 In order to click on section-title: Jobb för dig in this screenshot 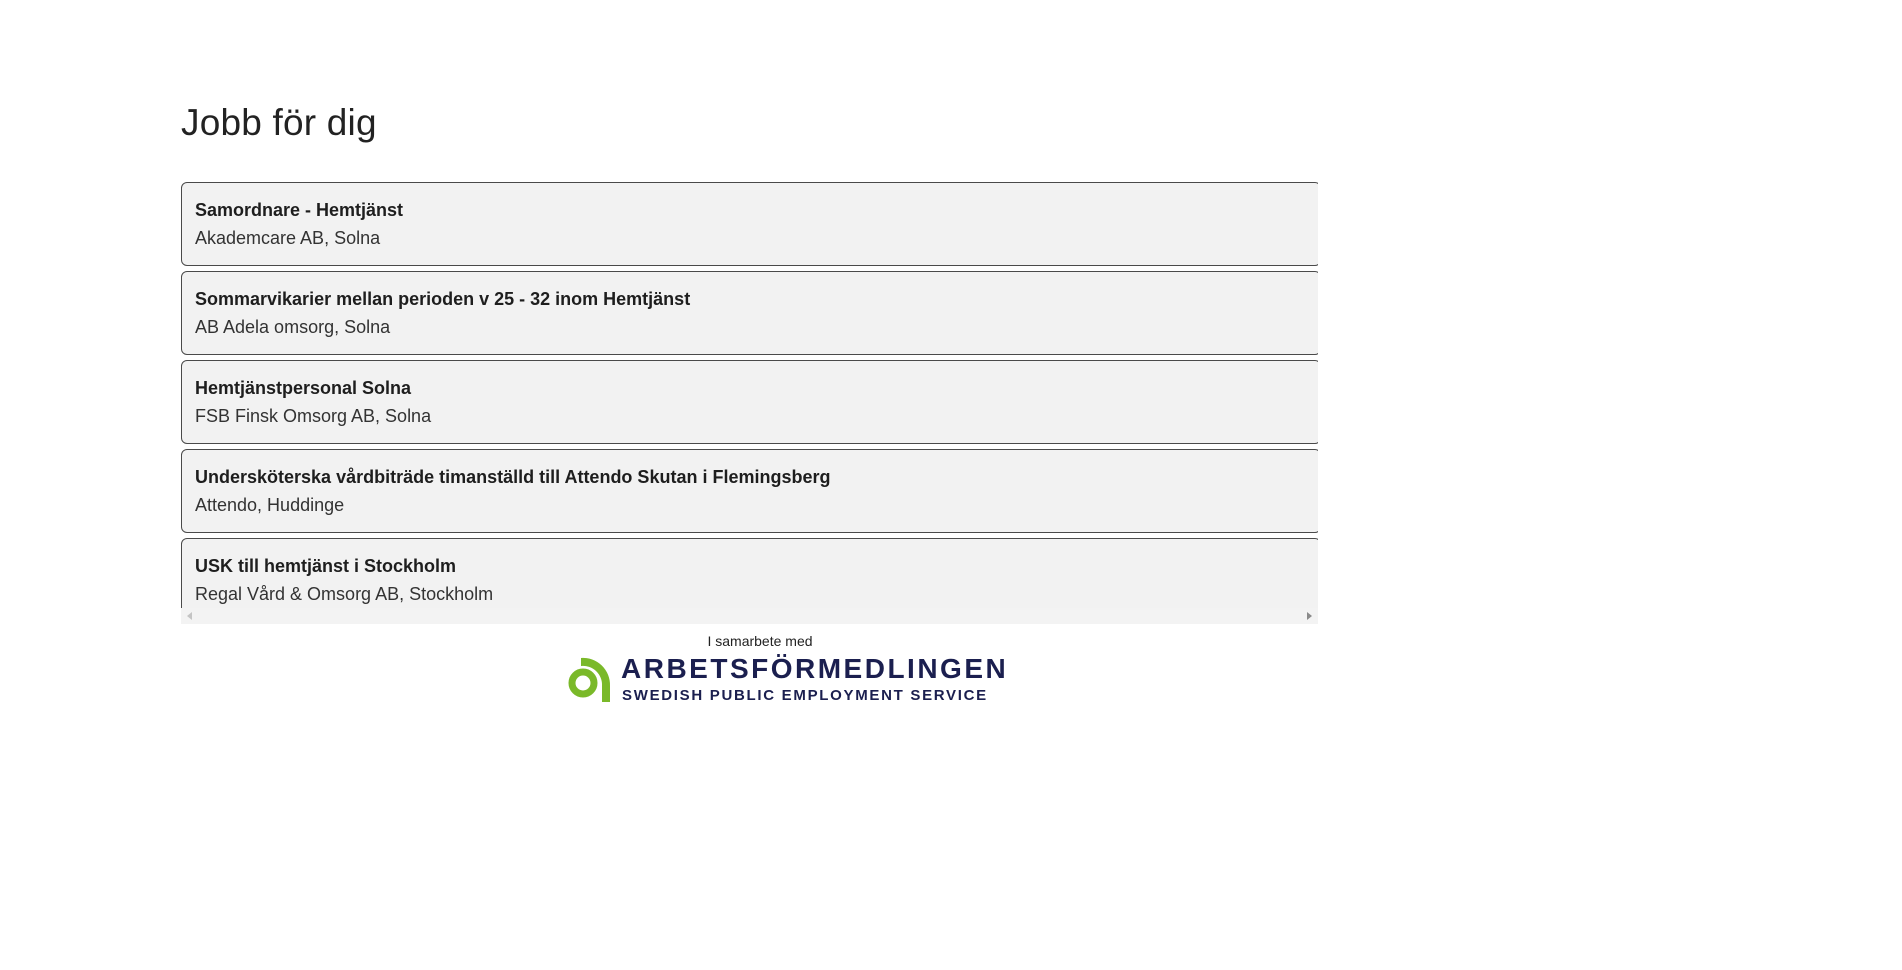, I will do `click(279, 122)`.